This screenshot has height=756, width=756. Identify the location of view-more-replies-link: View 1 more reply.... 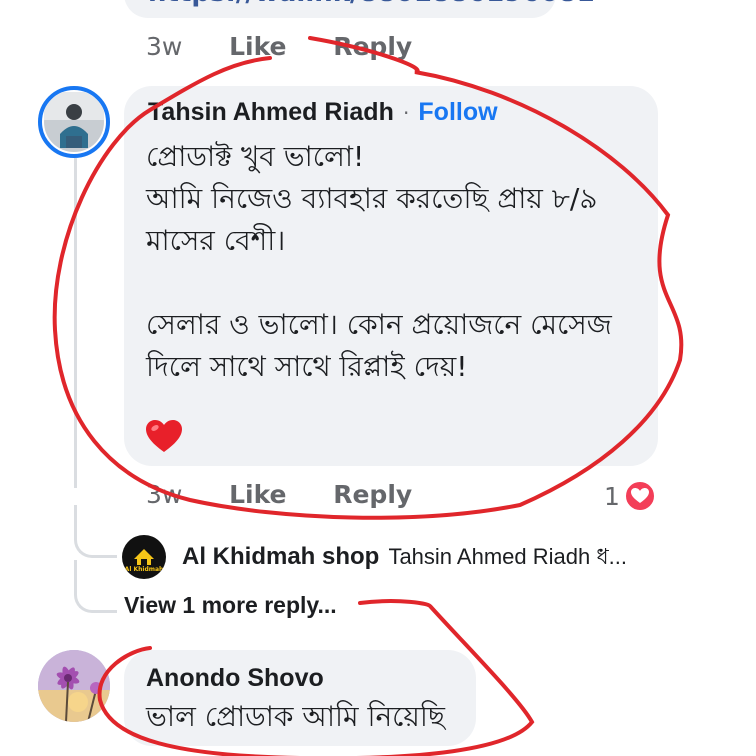
(230, 605).